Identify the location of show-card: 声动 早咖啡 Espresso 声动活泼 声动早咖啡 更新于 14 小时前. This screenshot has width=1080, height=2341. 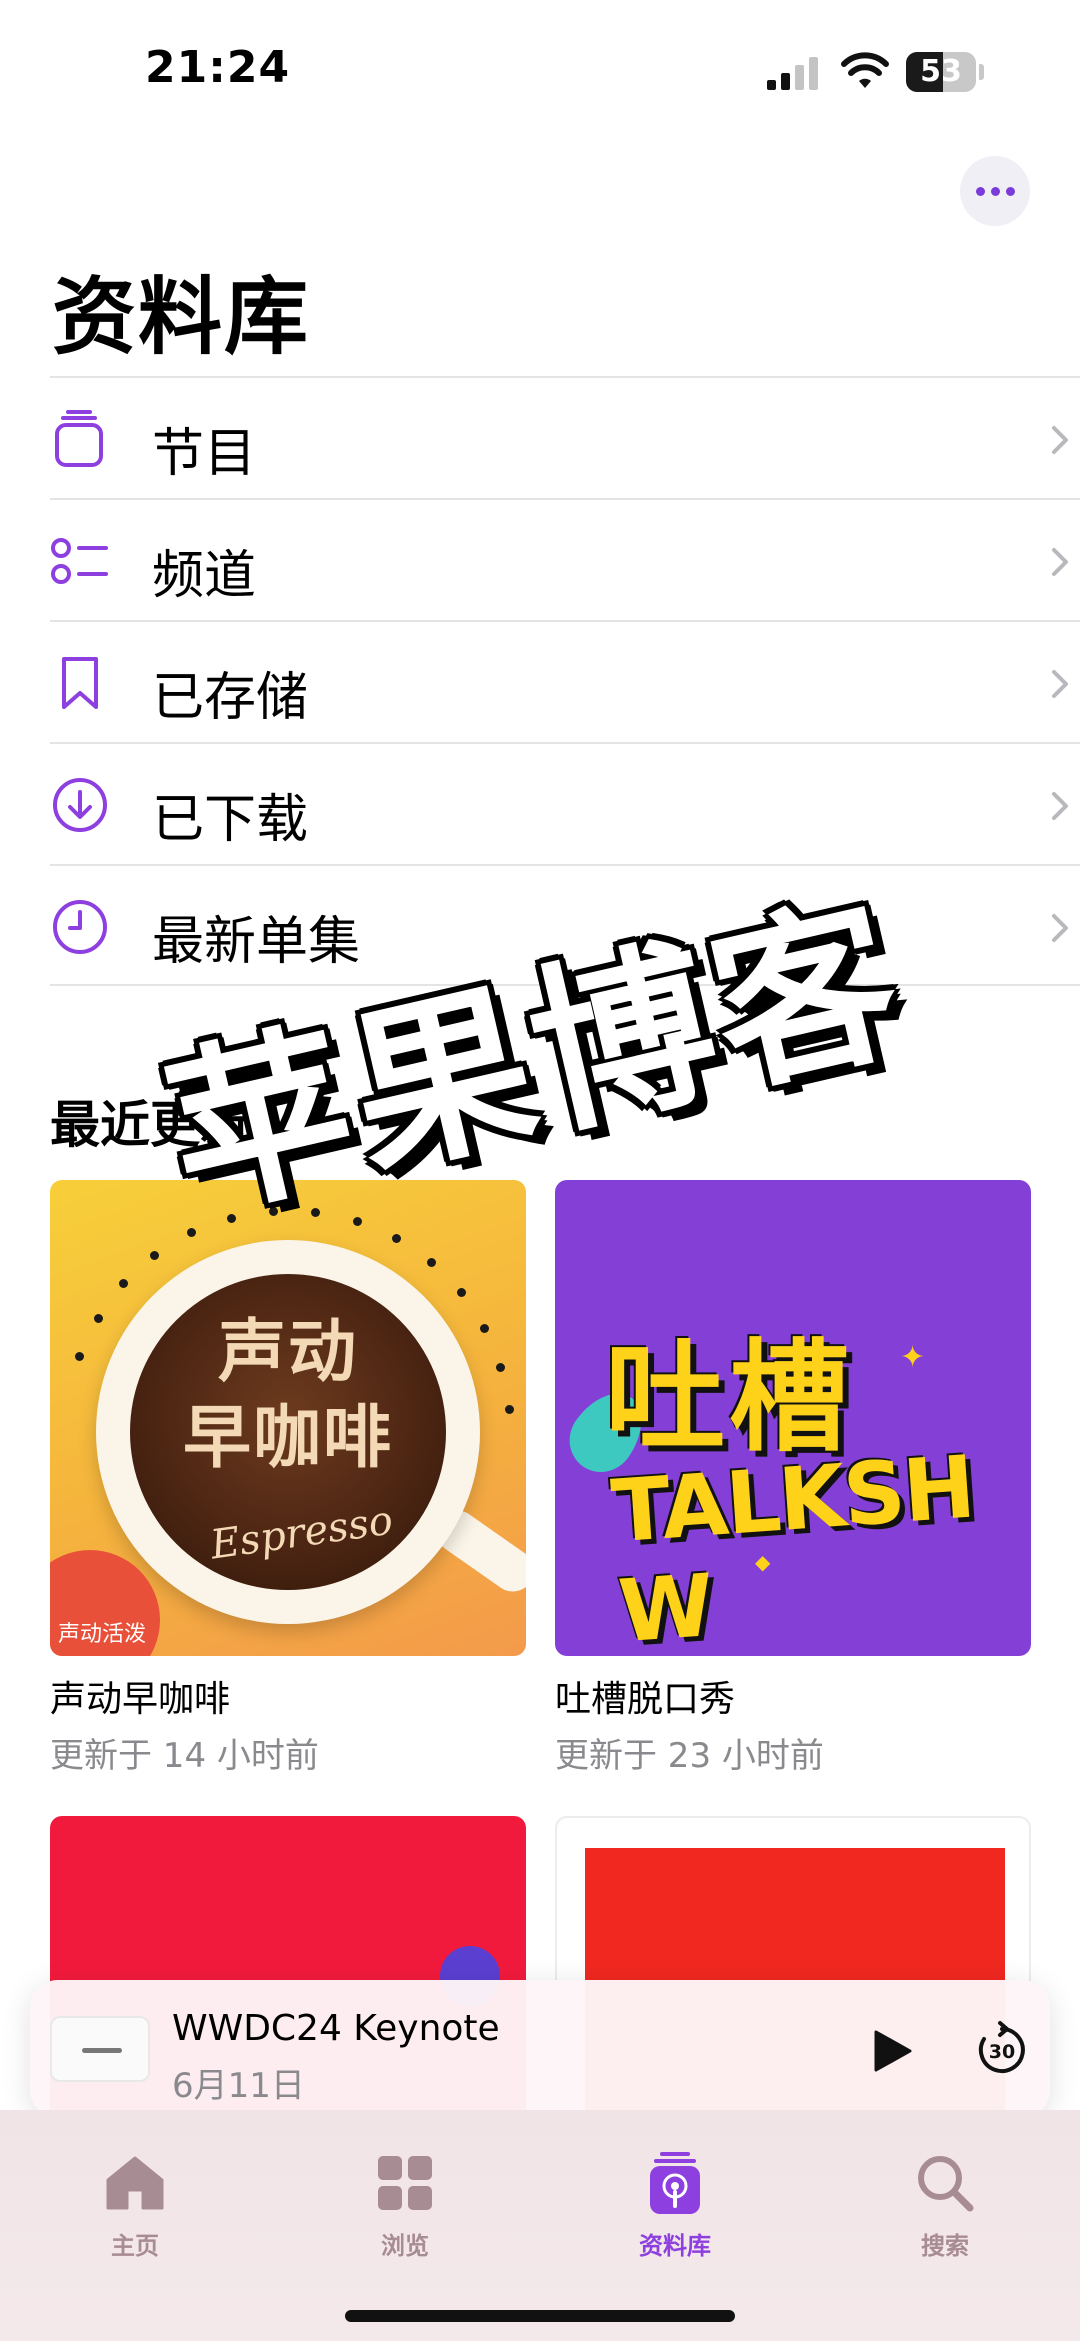
(288, 1478).